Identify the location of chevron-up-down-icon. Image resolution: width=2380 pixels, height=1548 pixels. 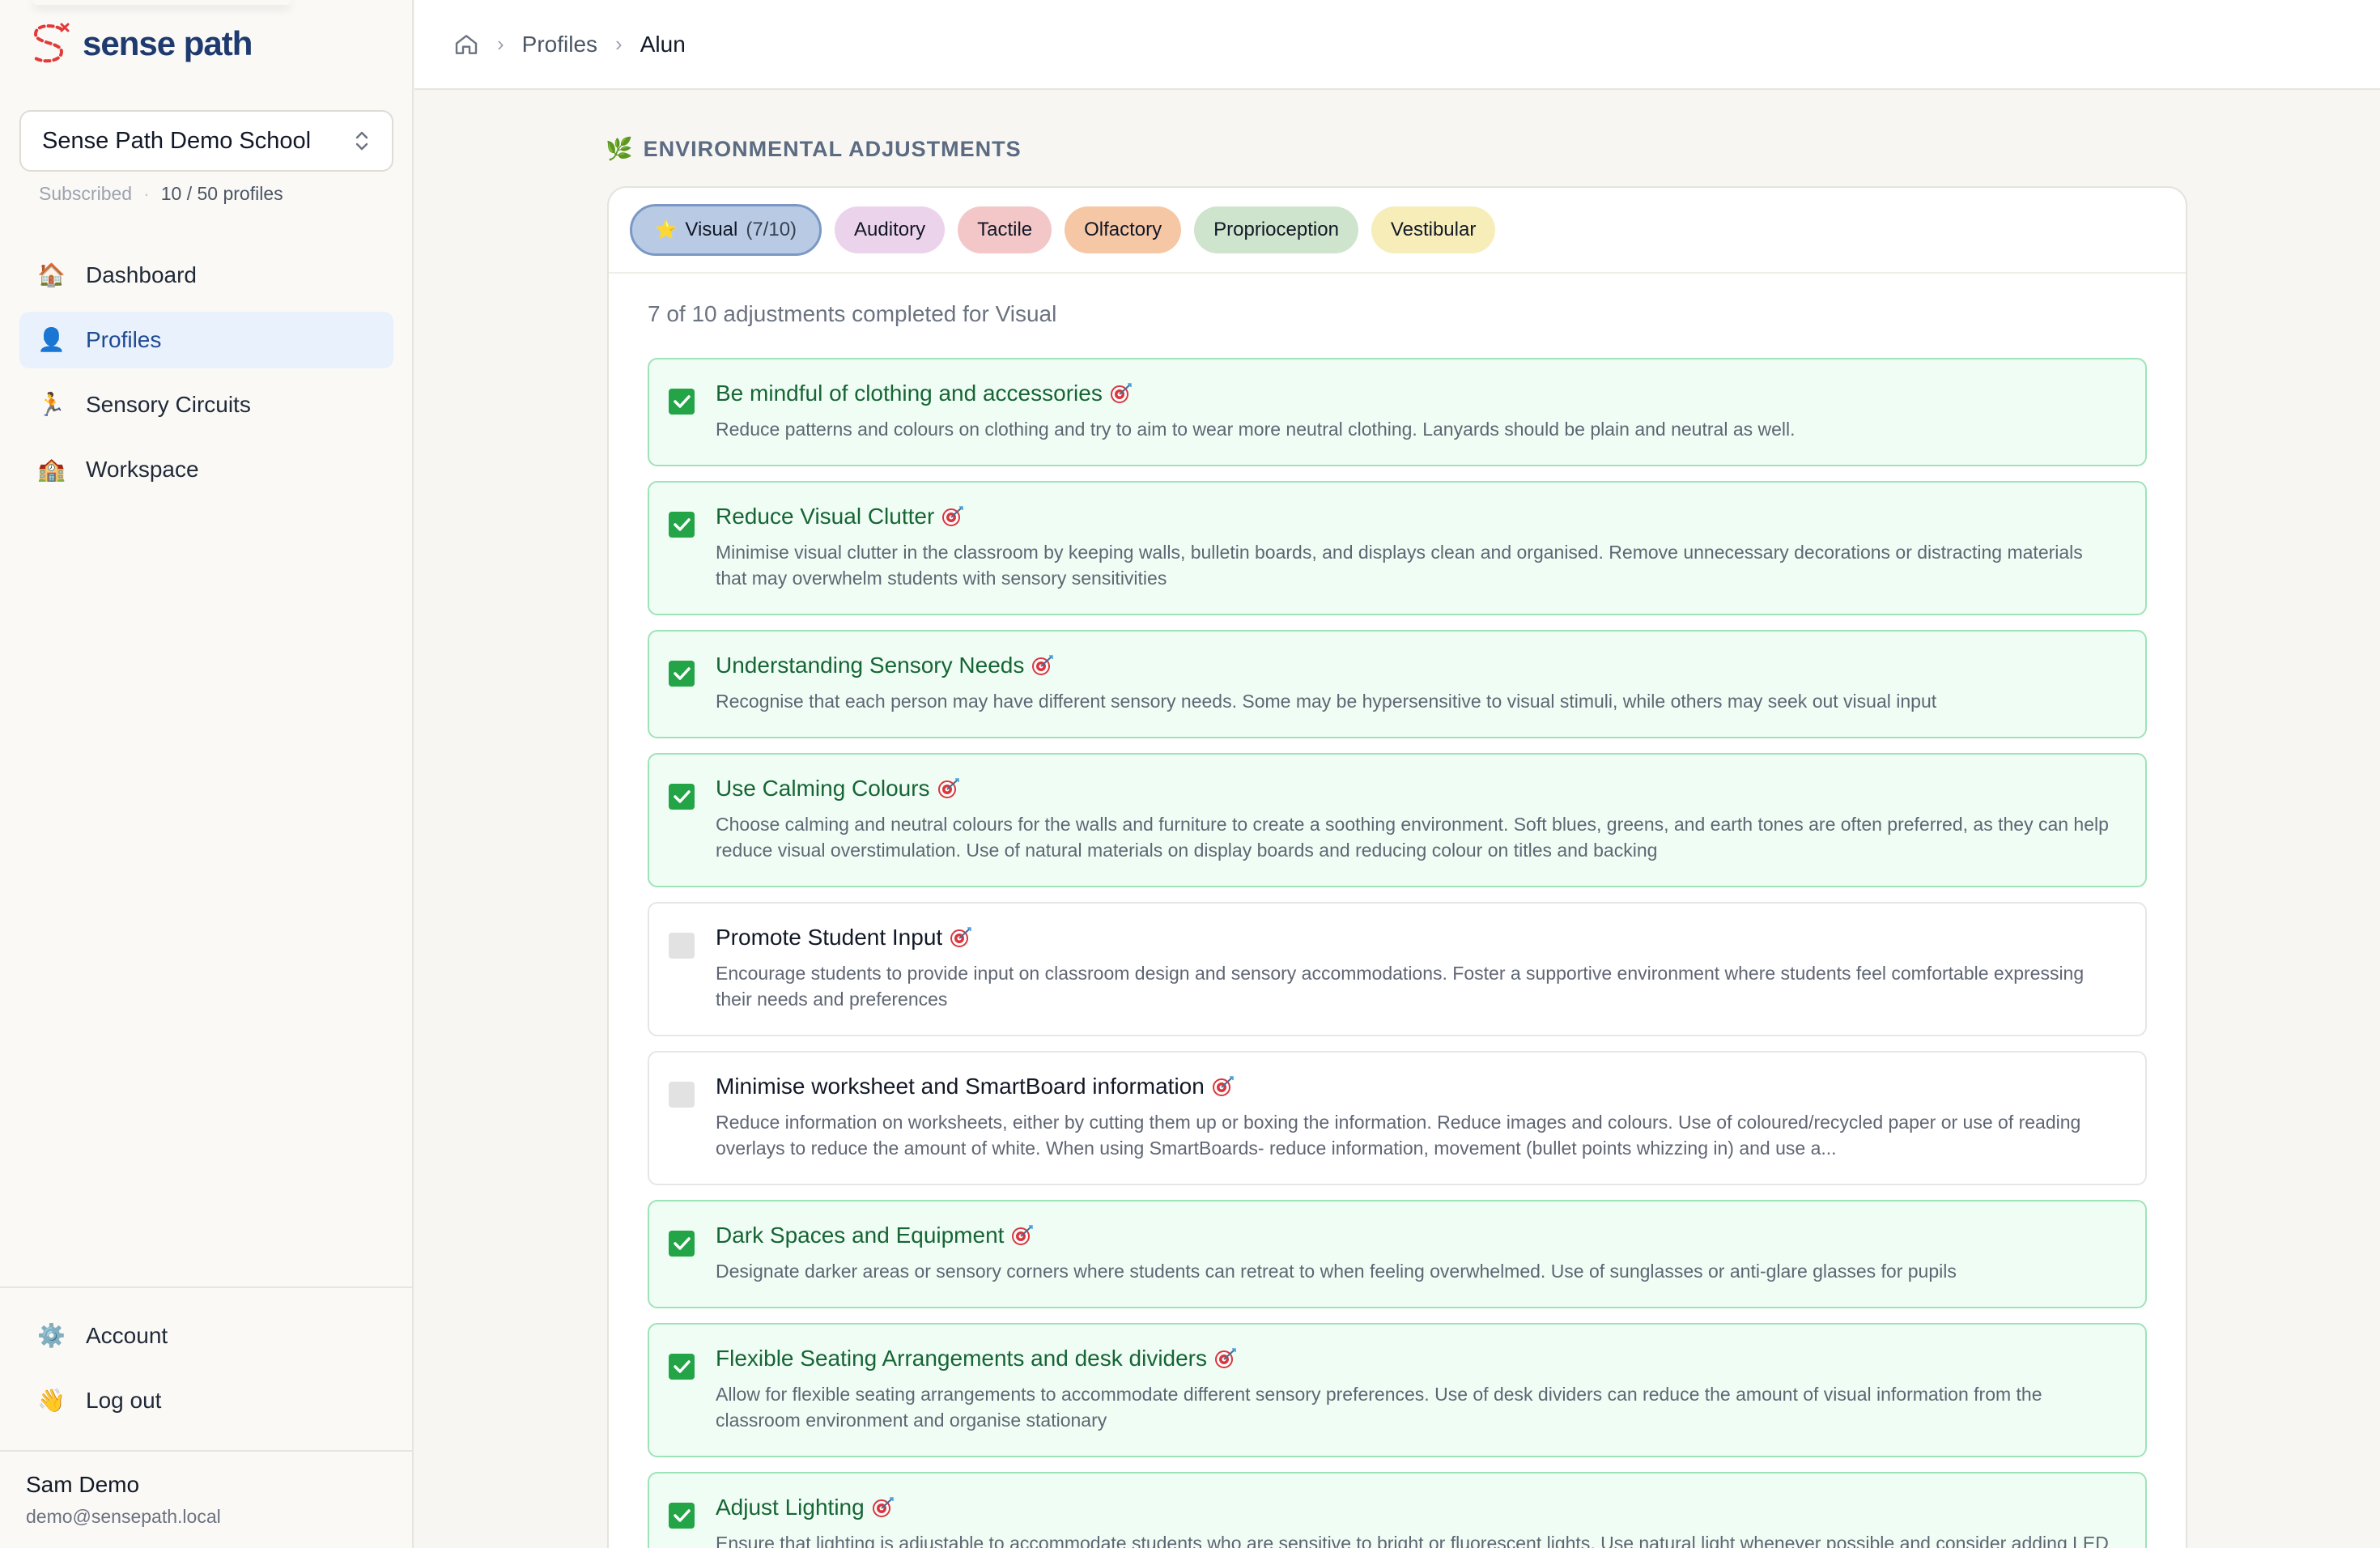
(361, 141).